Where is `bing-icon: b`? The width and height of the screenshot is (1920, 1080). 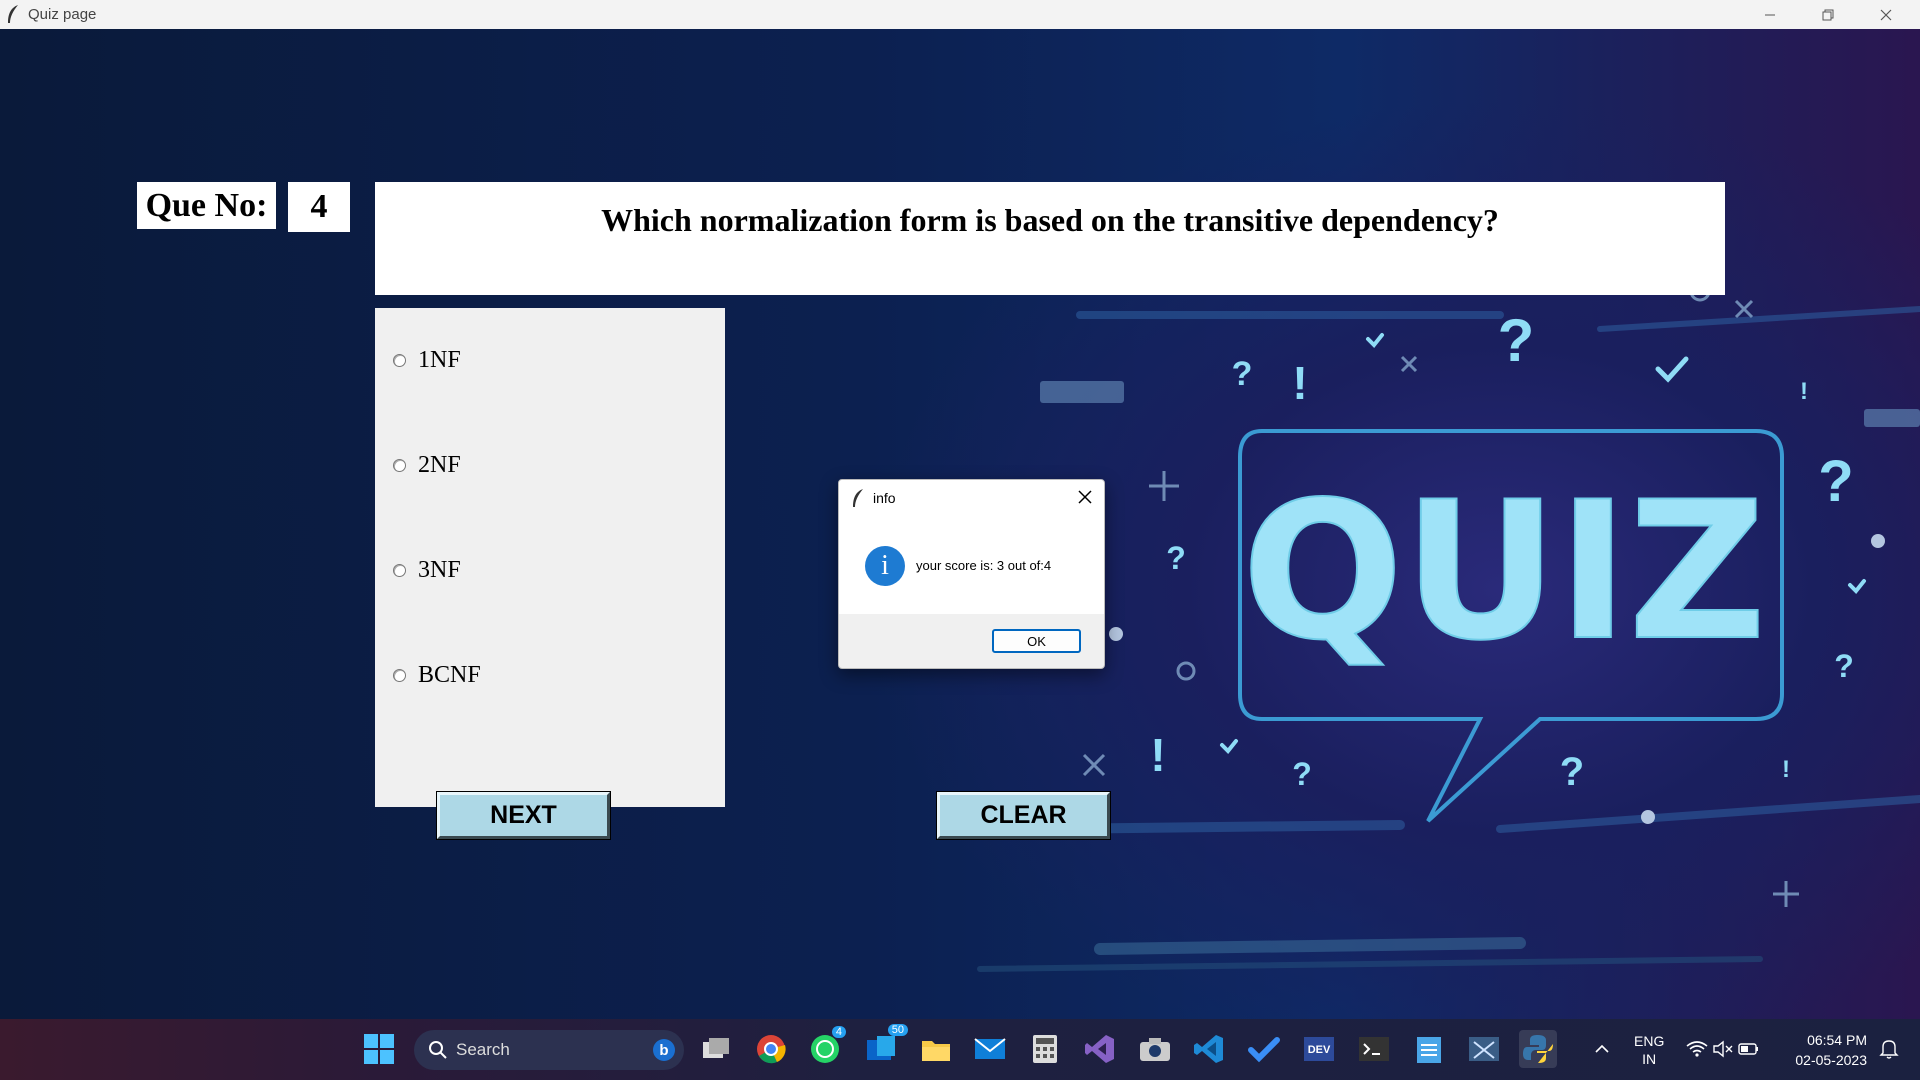
bing-icon: b is located at coordinates (664, 1050).